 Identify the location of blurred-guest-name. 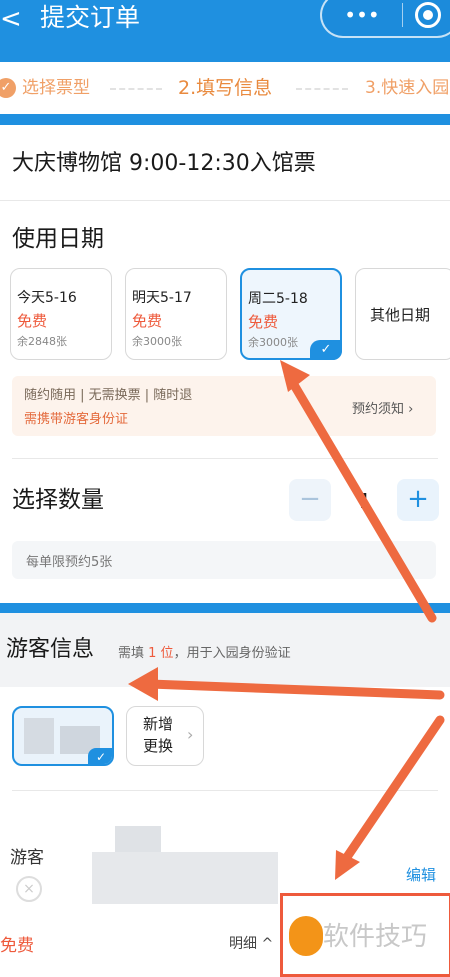
(138, 839).